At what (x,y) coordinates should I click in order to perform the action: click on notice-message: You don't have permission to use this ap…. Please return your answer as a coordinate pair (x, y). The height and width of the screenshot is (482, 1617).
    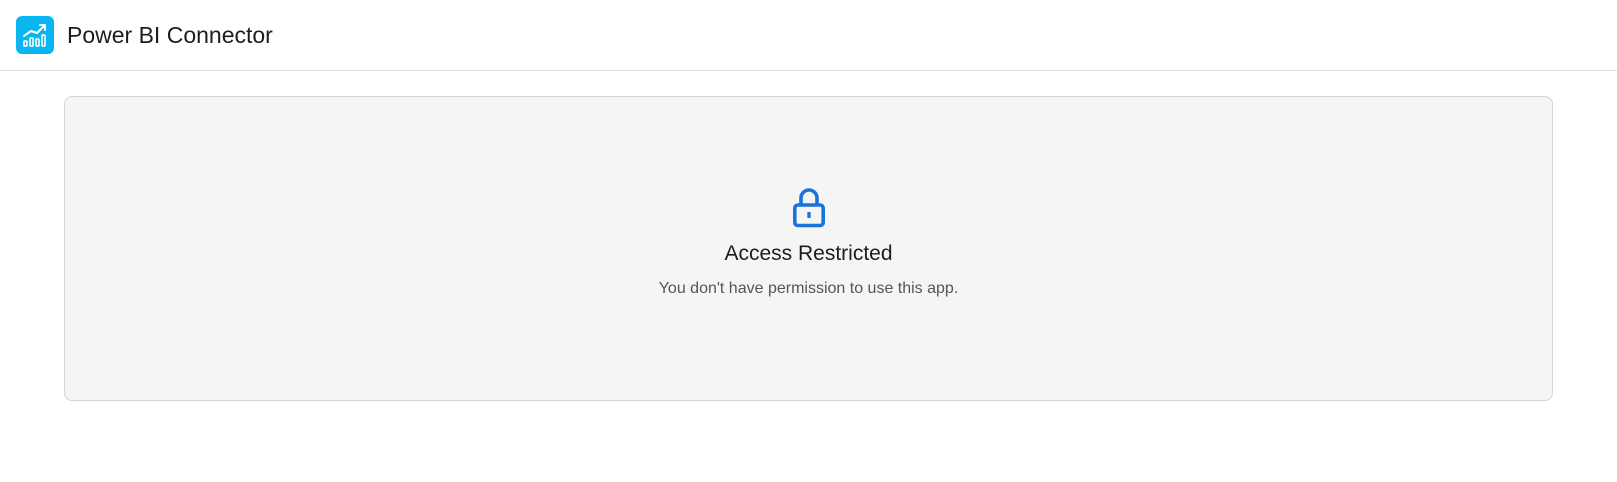
    Looking at the image, I should click on (808, 288).